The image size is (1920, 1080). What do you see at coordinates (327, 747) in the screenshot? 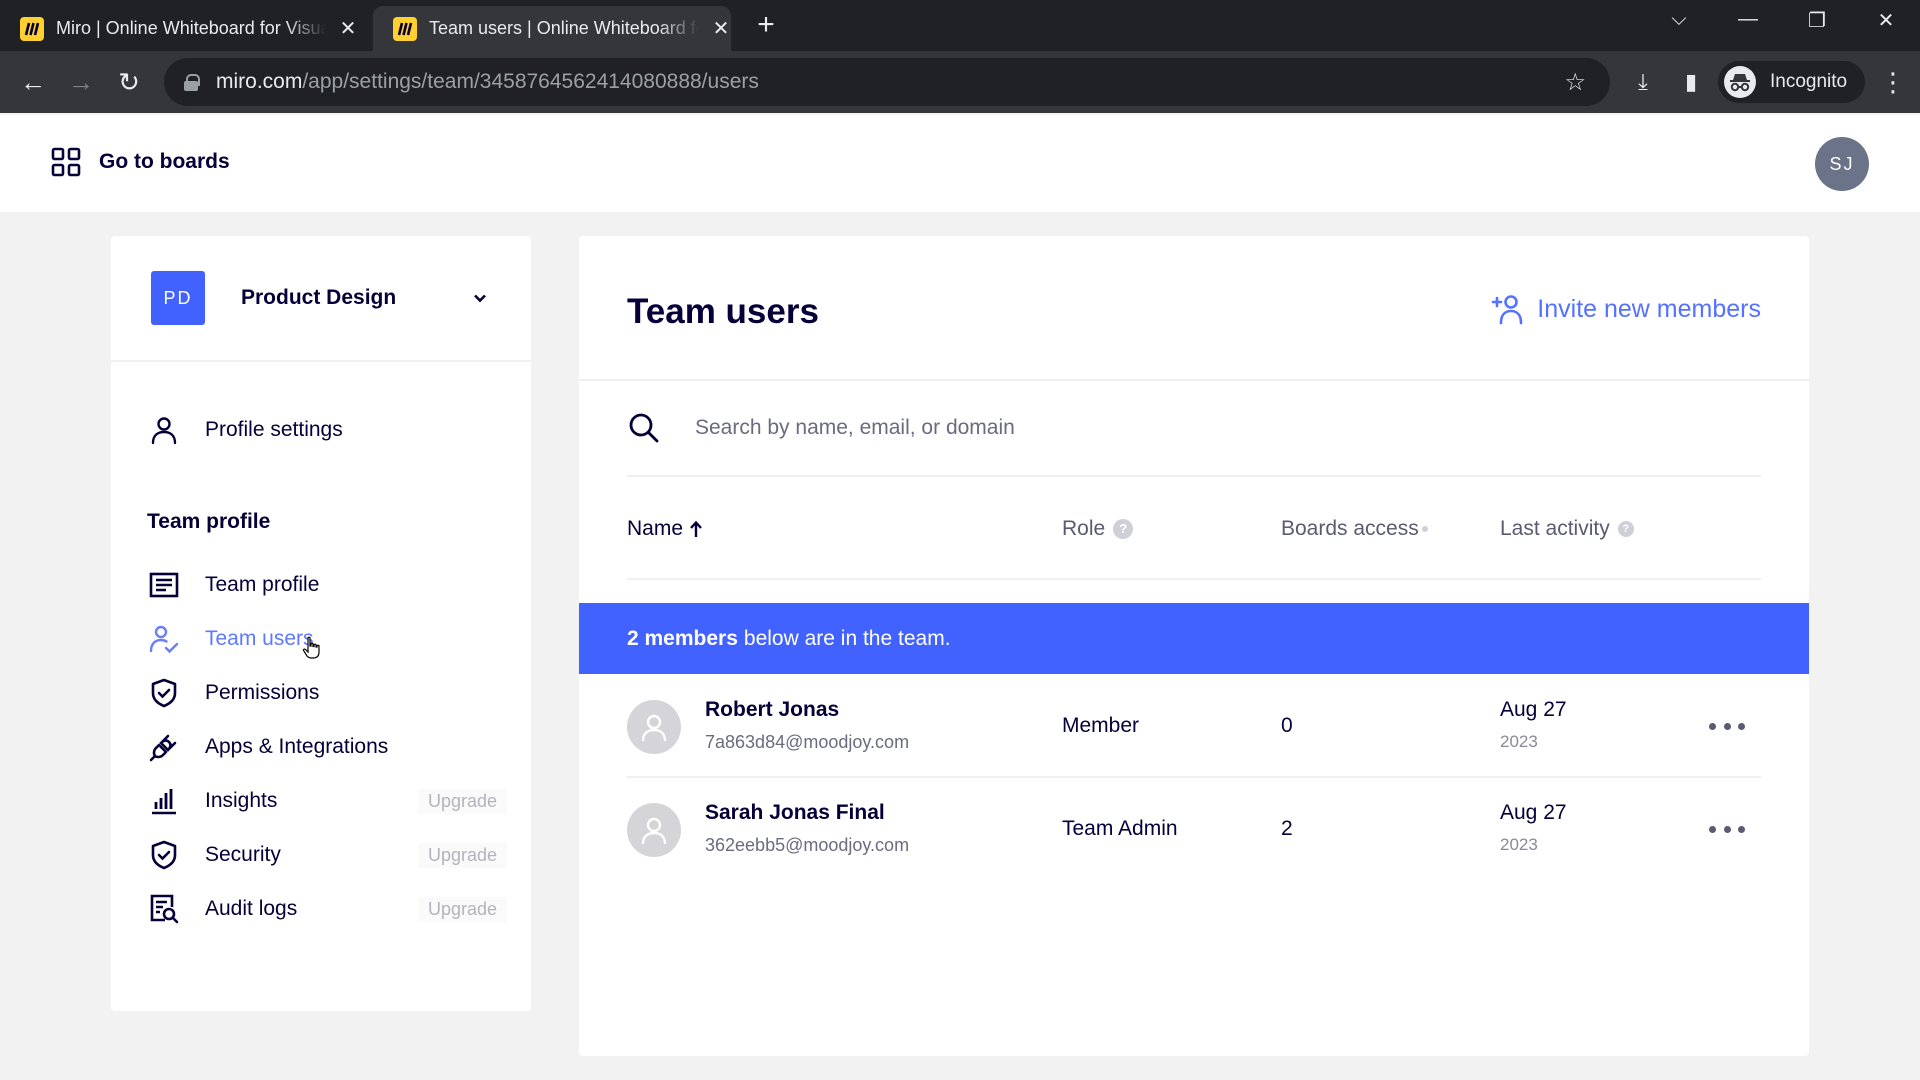
I see `sidebar-item-apps-integrations: Apps & Integrations` at bounding box center [327, 747].